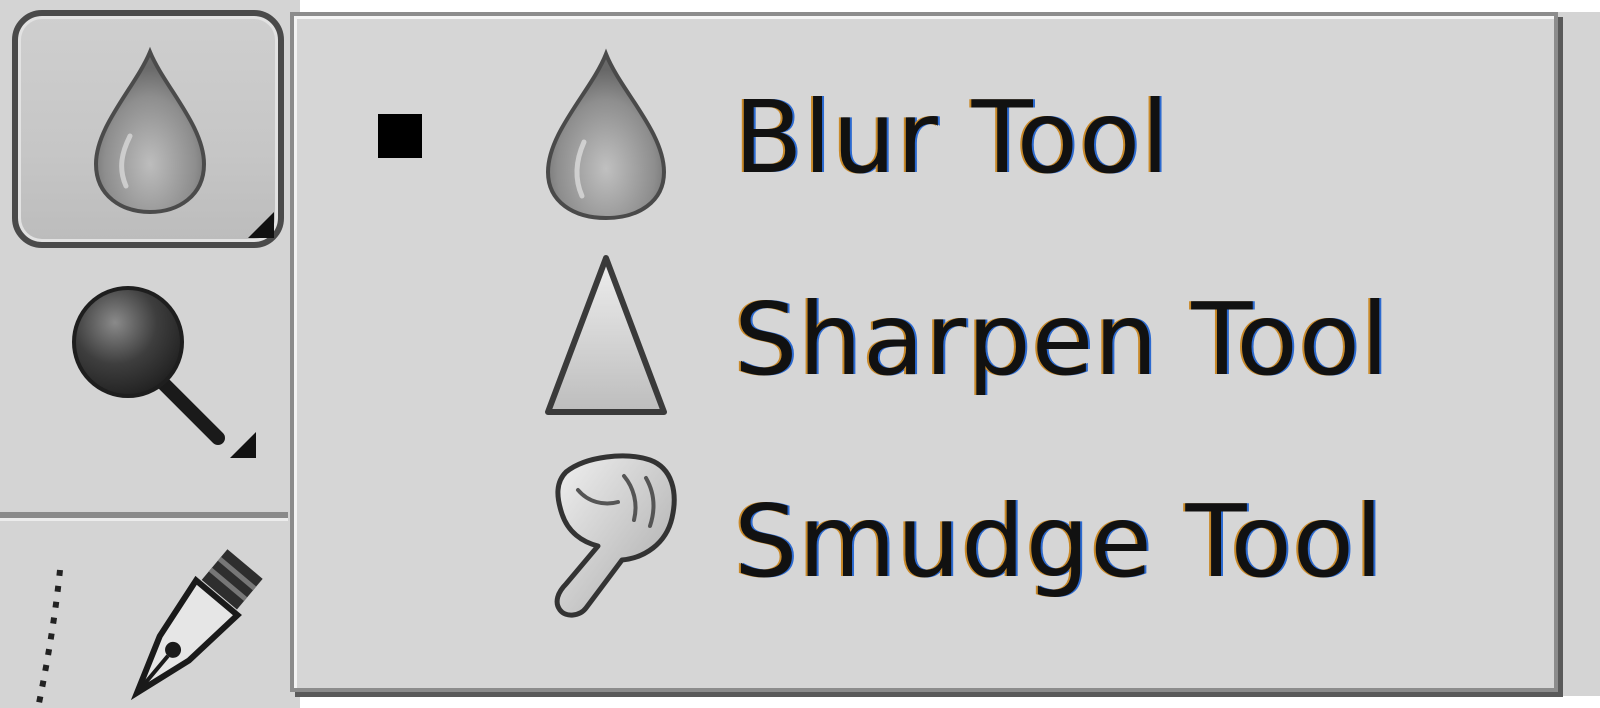  What do you see at coordinates (950, 6) in the screenshot?
I see `canvas-edge-top` at bounding box center [950, 6].